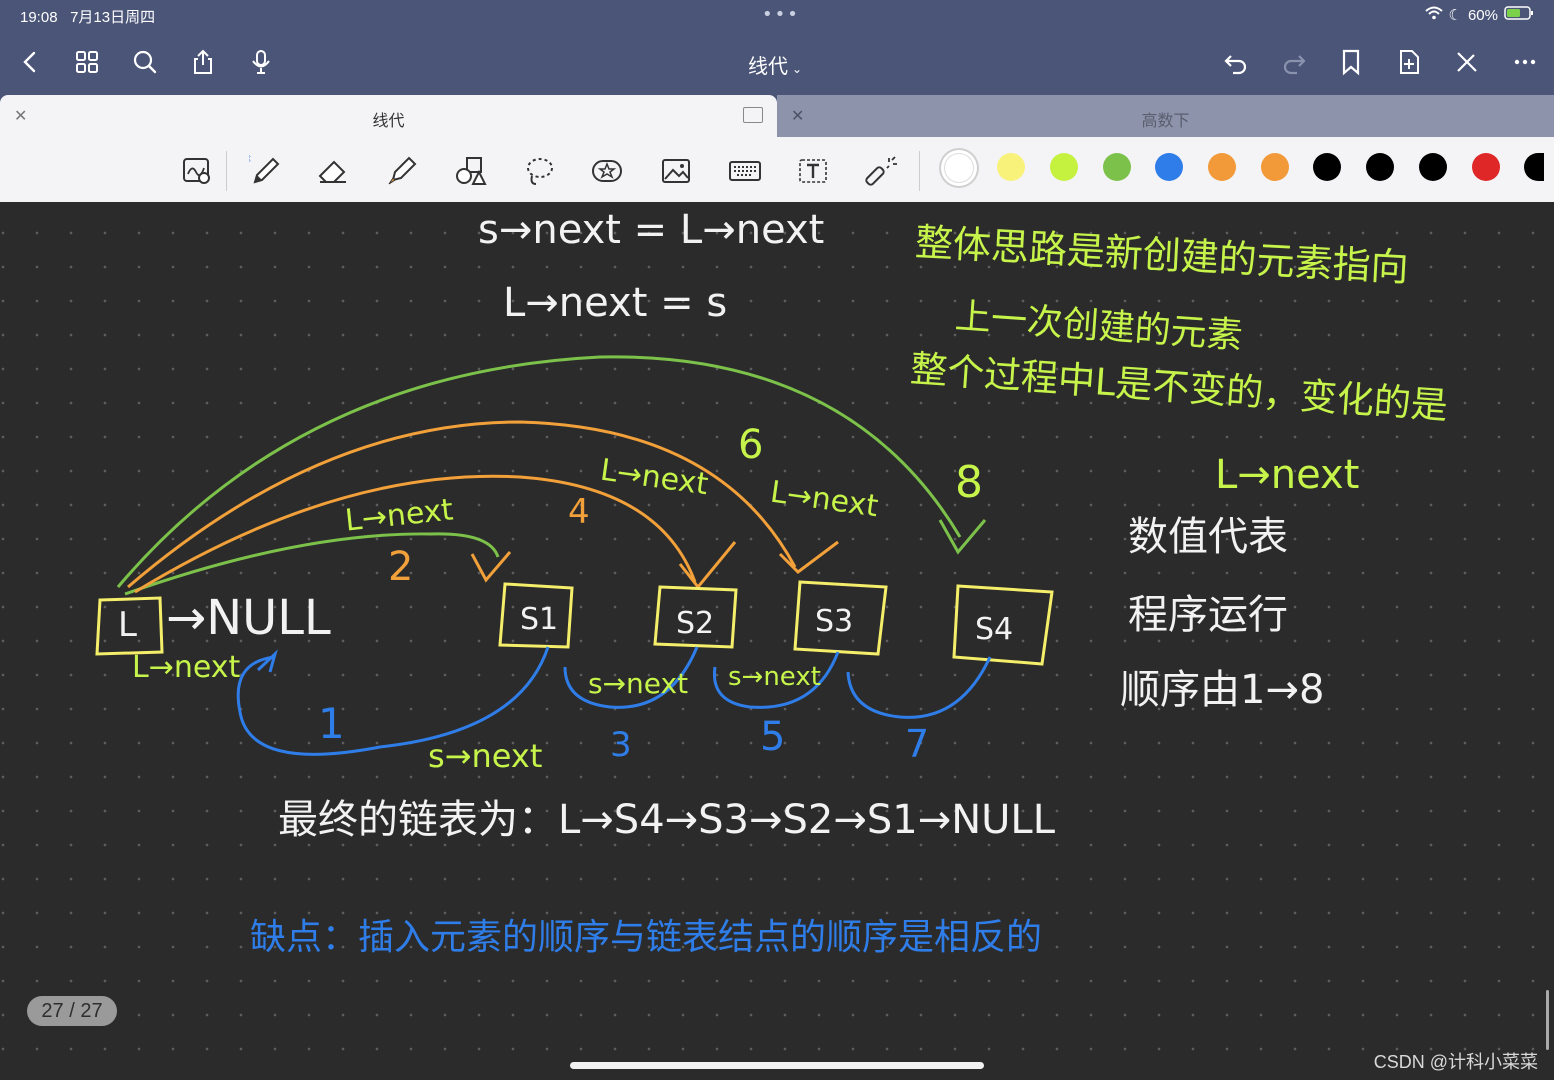  I want to click on label-L-next-bottom: L→next, so click(186, 667).